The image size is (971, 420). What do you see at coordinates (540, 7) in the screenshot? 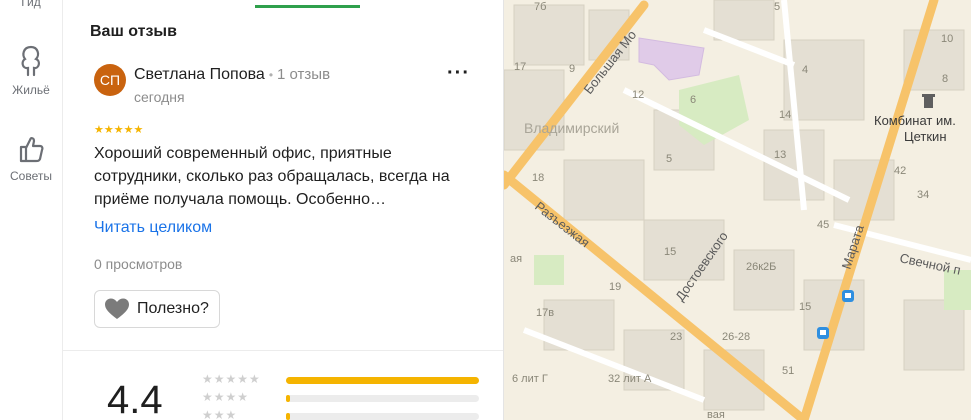
I see `house-number: 7б` at bounding box center [540, 7].